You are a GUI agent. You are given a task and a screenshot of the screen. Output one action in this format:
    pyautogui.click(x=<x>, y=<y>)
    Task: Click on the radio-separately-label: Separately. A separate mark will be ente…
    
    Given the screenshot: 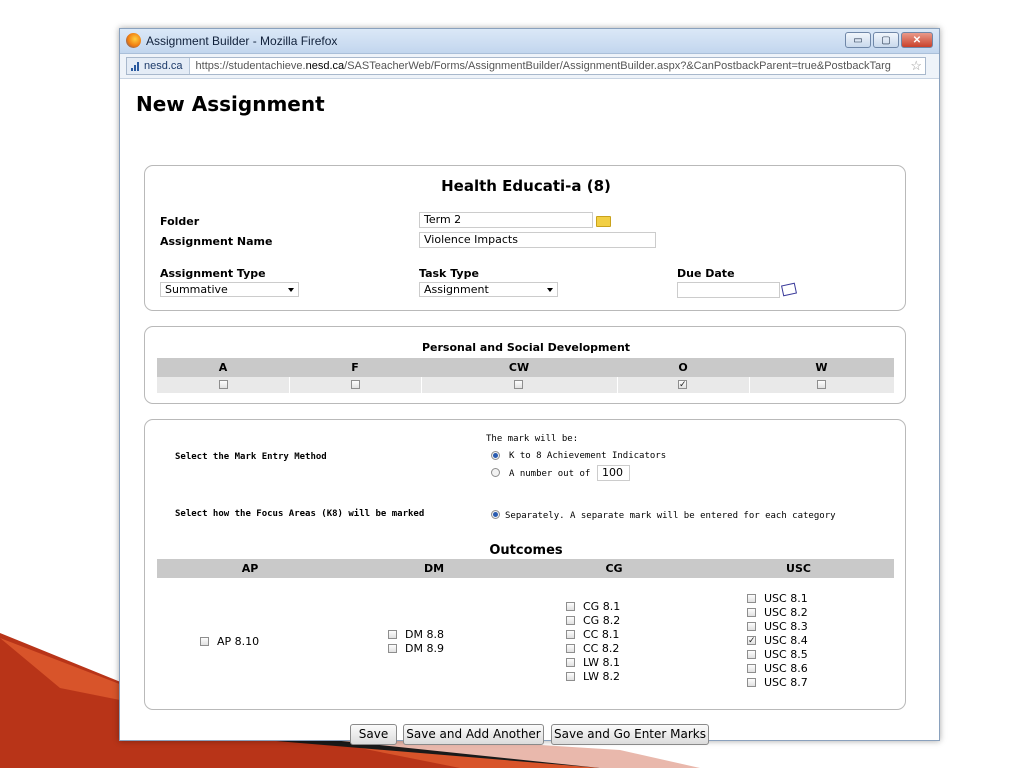 What is the action you would take?
    pyautogui.click(x=670, y=516)
    